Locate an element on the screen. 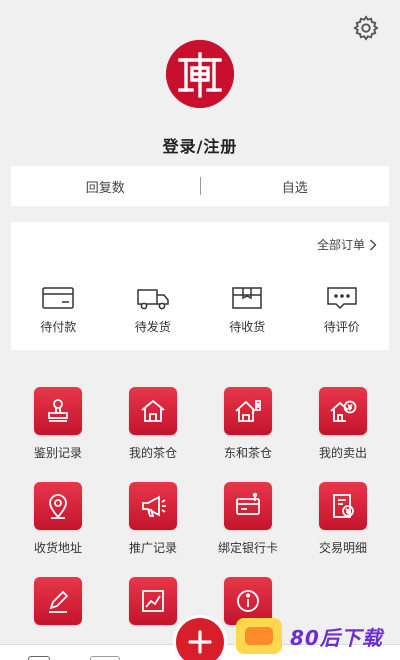 The image size is (400, 660). service-label: 鉴别记录 is located at coordinates (57, 453).